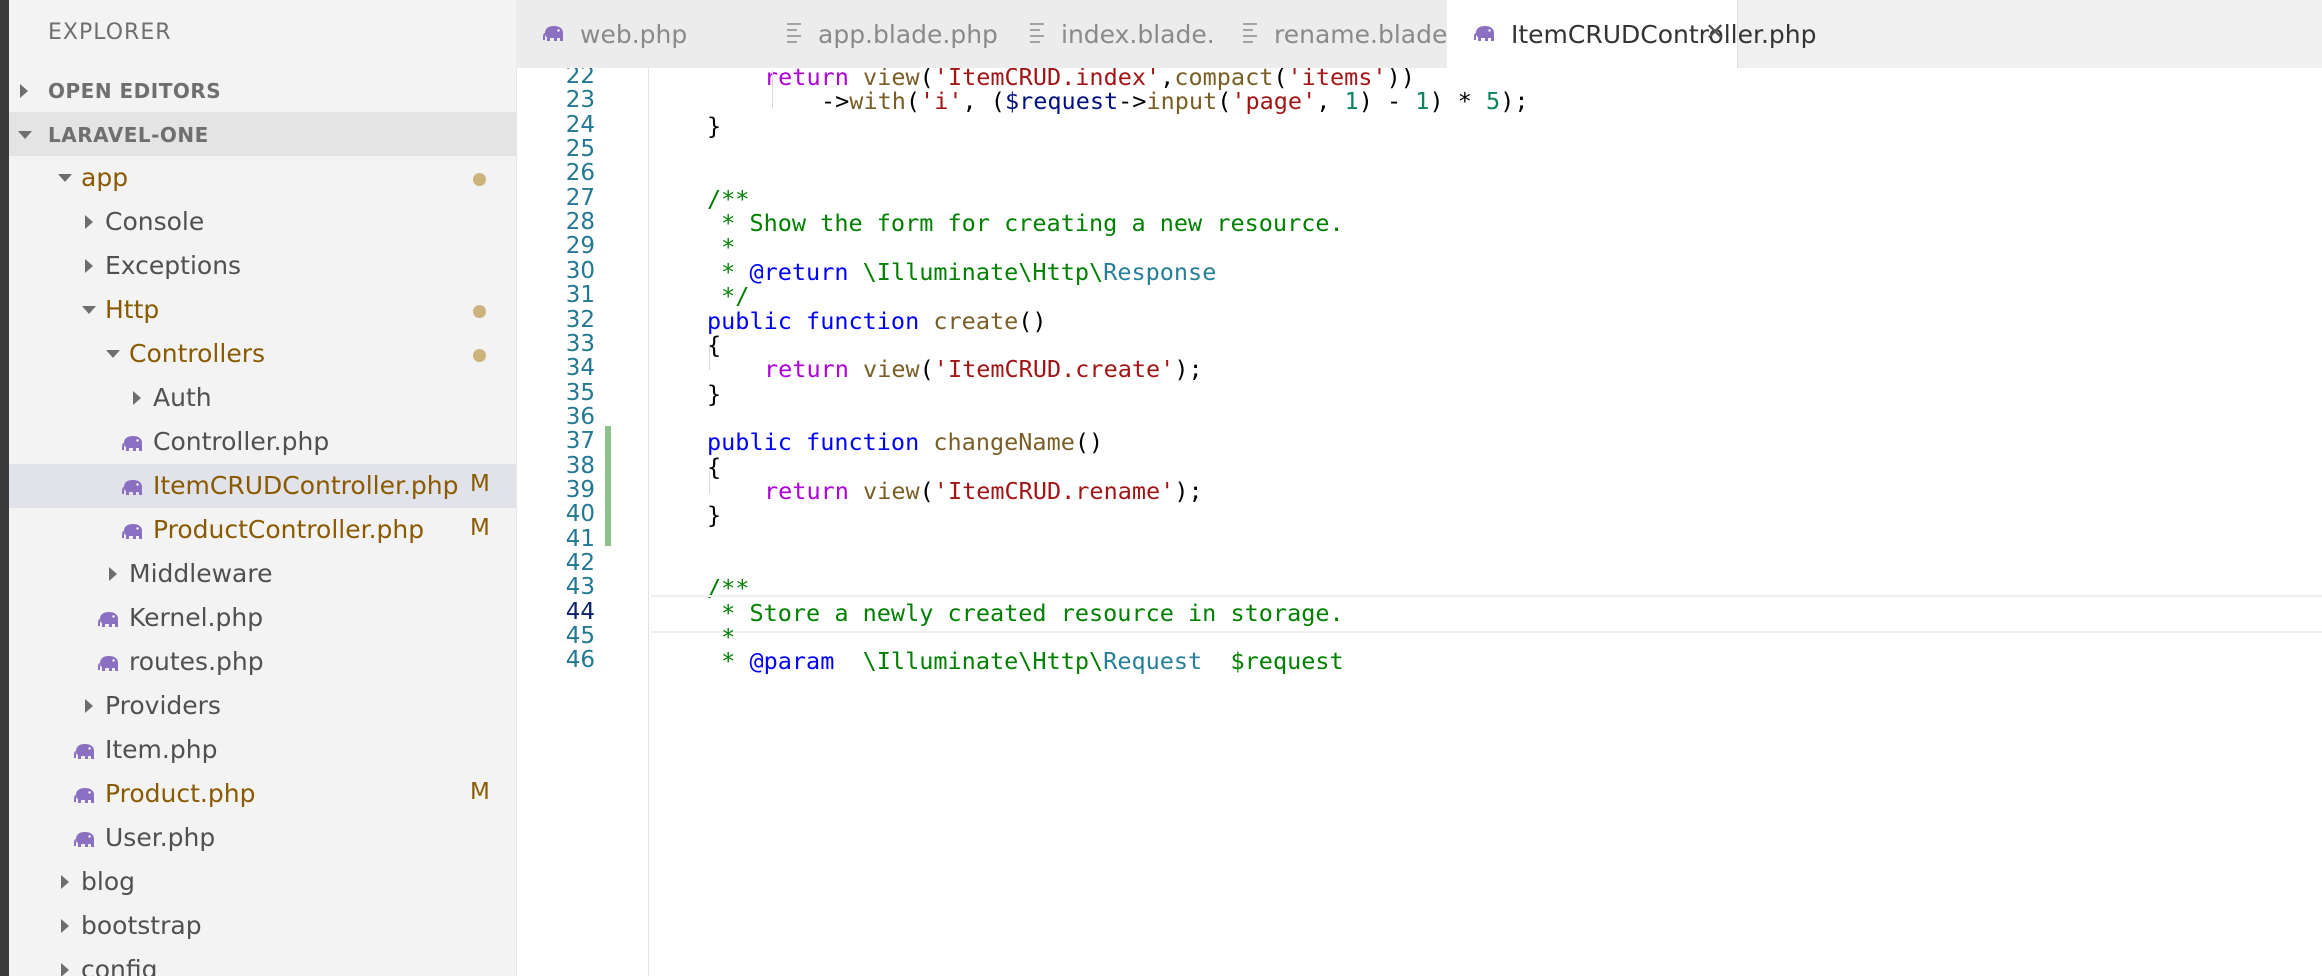 The height and width of the screenshot is (976, 2322). Describe the element at coordinates (1131, 34) in the screenshot. I see `tab-index-blade-php: index.blade.php` at that location.